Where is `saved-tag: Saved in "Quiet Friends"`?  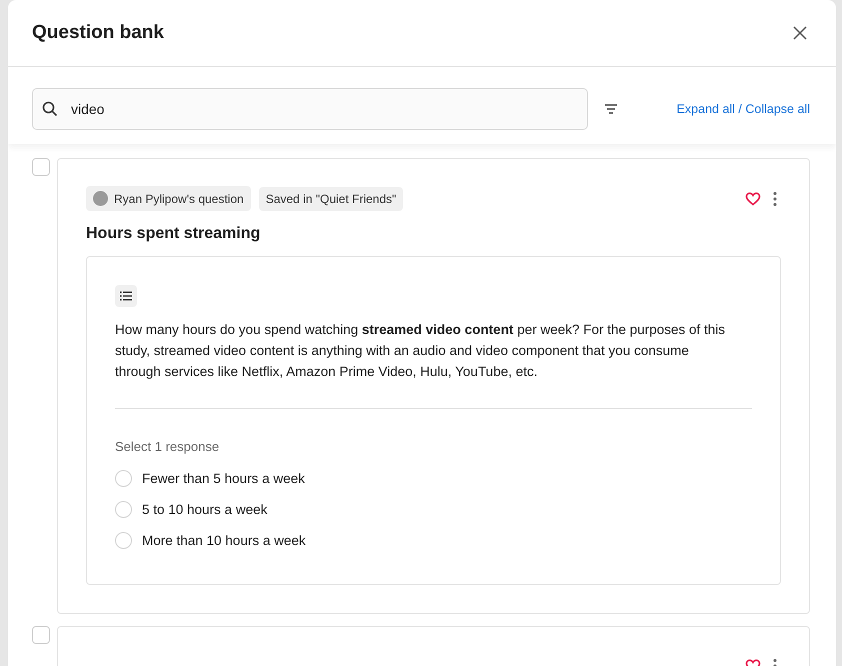 saved-tag: Saved in "Quiet Friends" is located at coordinates (331, 198).